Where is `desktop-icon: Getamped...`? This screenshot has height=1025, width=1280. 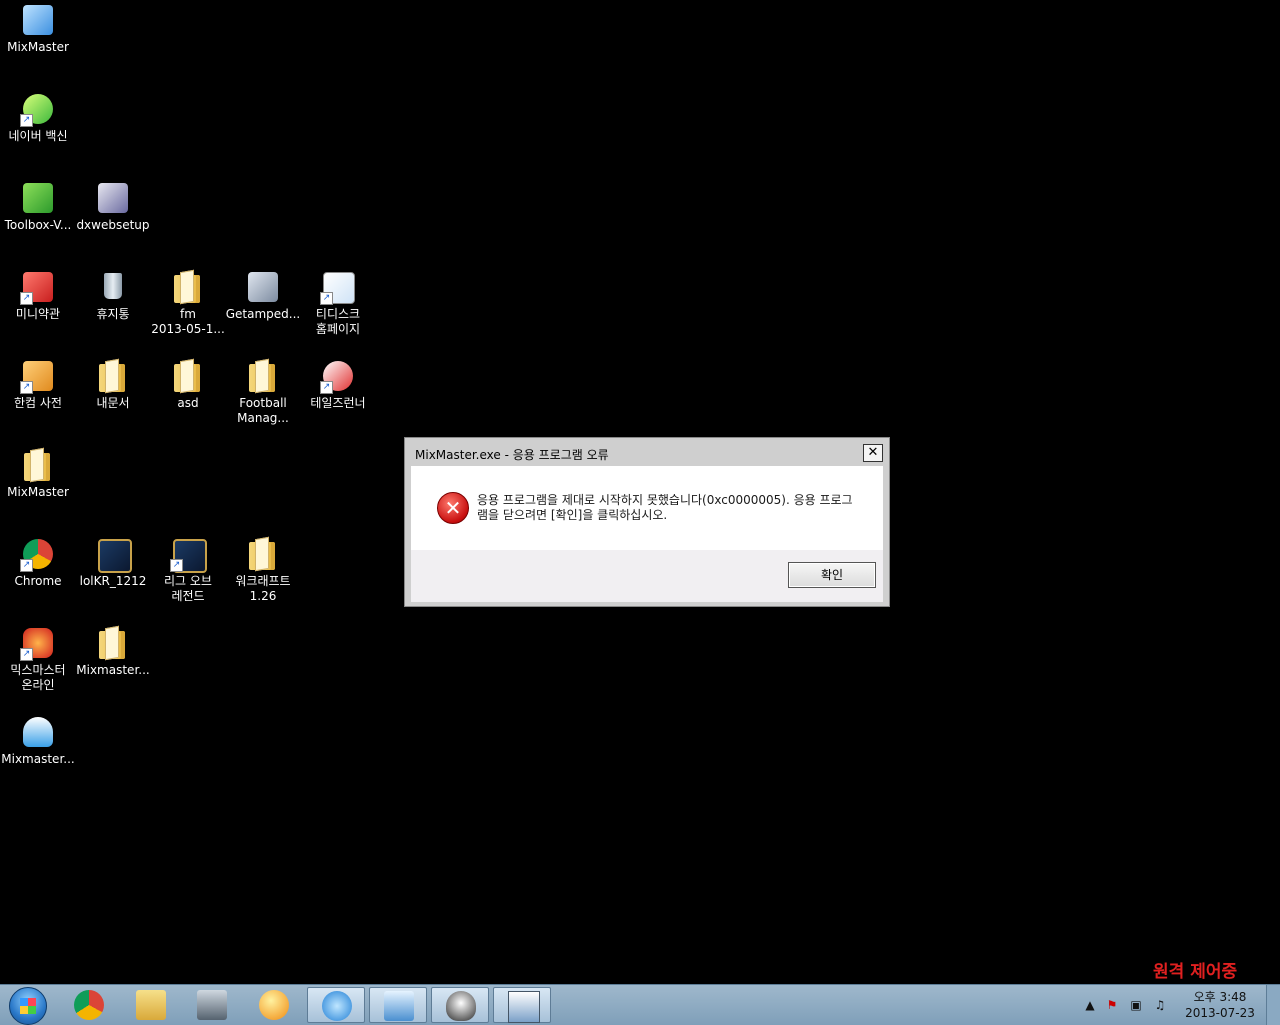 desktop-icon: Getamped... is located at coordinates (263, 295).